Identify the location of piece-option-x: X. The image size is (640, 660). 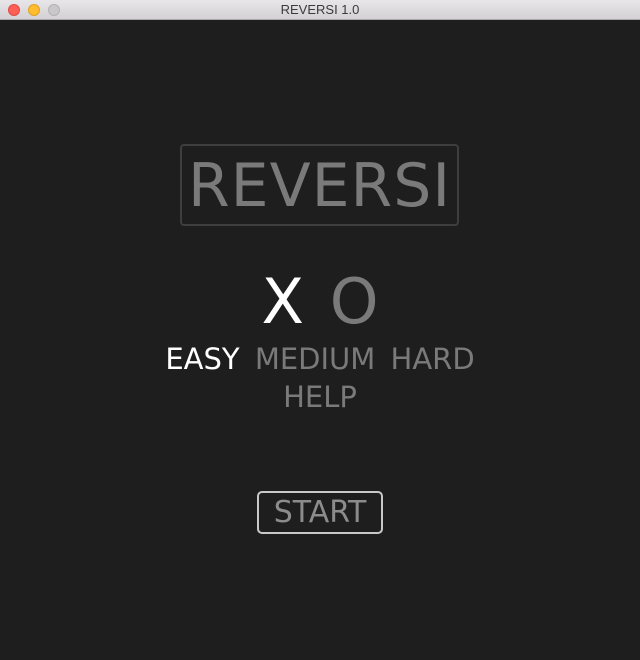
(282, 302).